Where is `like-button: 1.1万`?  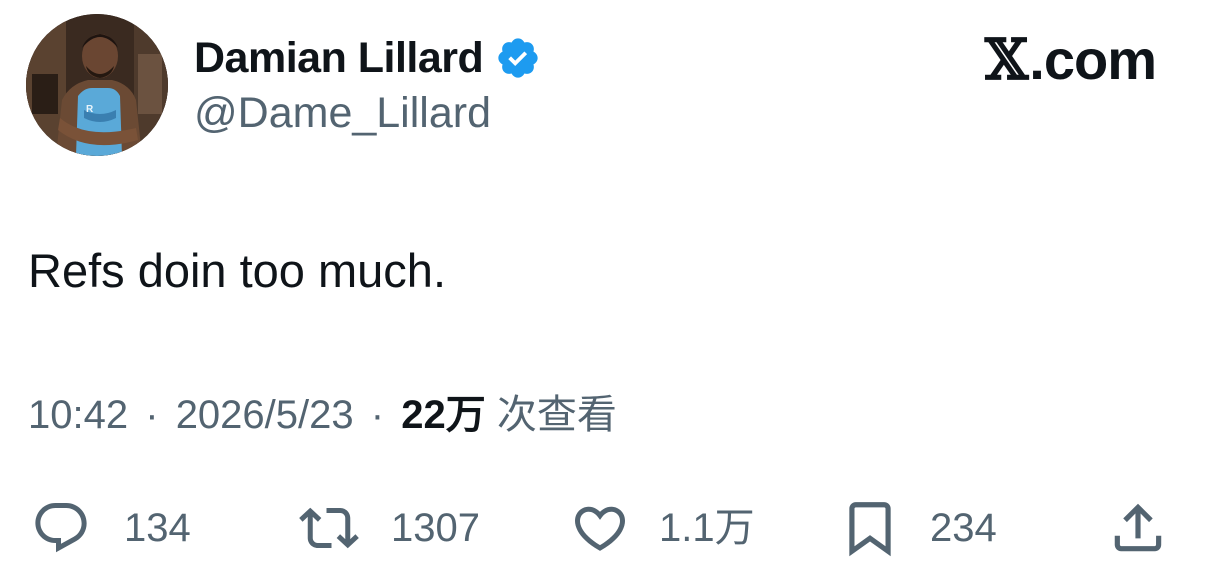 like-button: 1.1万 is located at coordinates (661, 528).